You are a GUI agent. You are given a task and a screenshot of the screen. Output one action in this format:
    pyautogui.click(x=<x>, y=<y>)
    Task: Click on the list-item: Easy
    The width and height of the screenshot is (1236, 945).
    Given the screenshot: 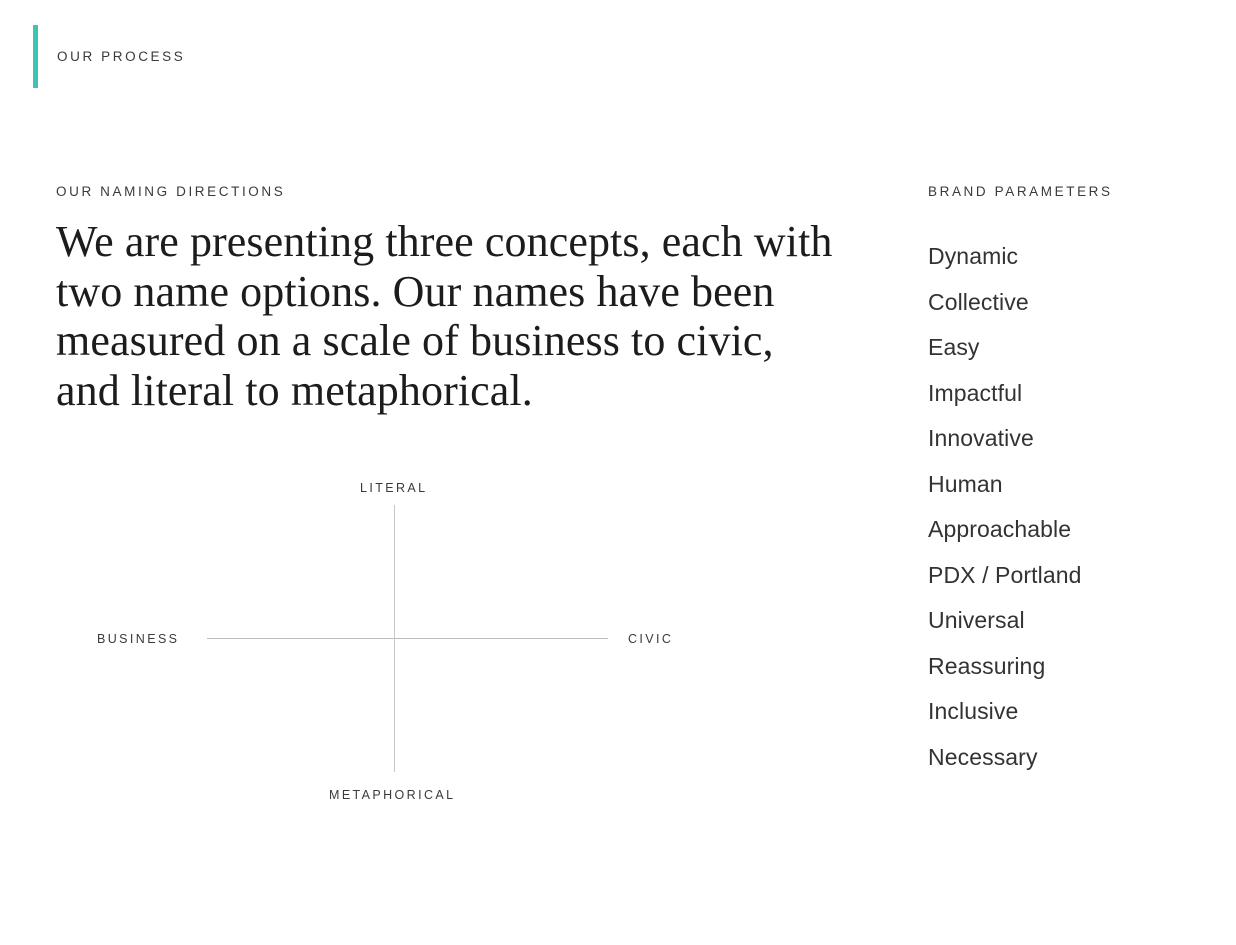 What is the action you would take?
    pyautogui.click(x=954, y=347)
    